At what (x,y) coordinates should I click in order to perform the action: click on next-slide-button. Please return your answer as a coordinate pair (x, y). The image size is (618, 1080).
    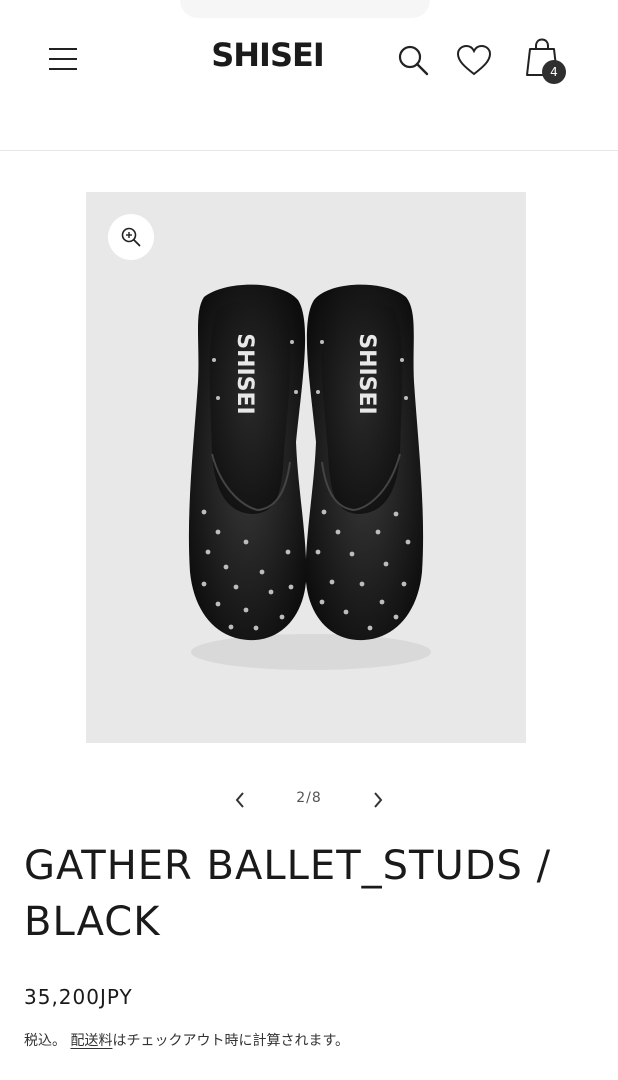
    Looking at the image, I should click on (378, 800).